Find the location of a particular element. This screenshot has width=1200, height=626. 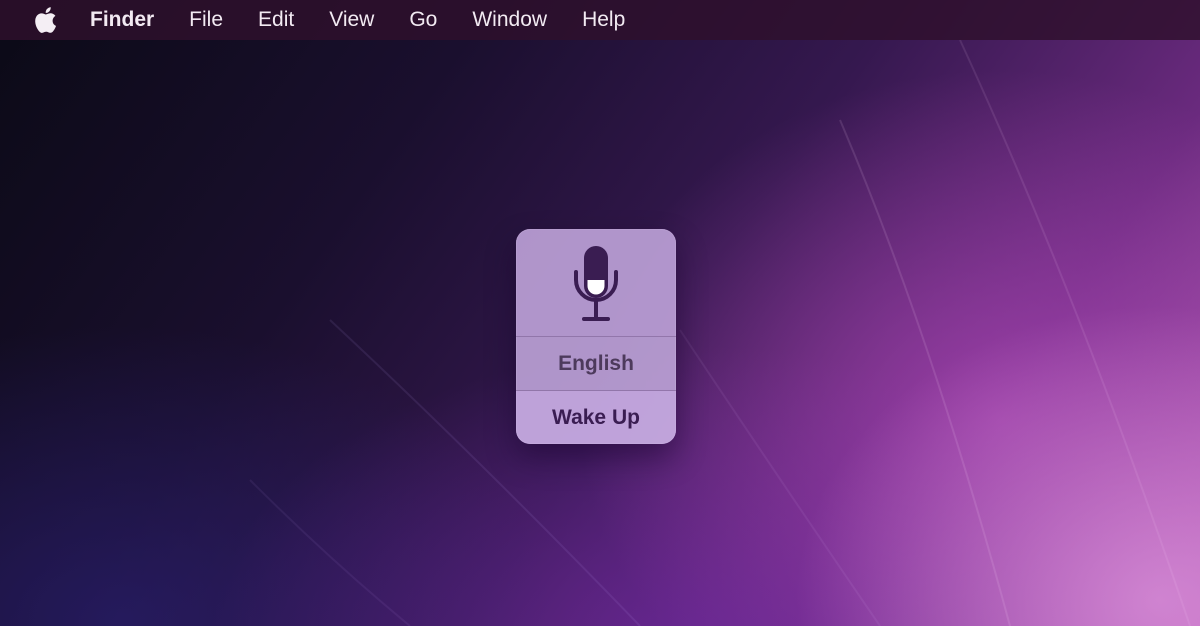

menu-item-file: File is located at coordinates (206, 20).